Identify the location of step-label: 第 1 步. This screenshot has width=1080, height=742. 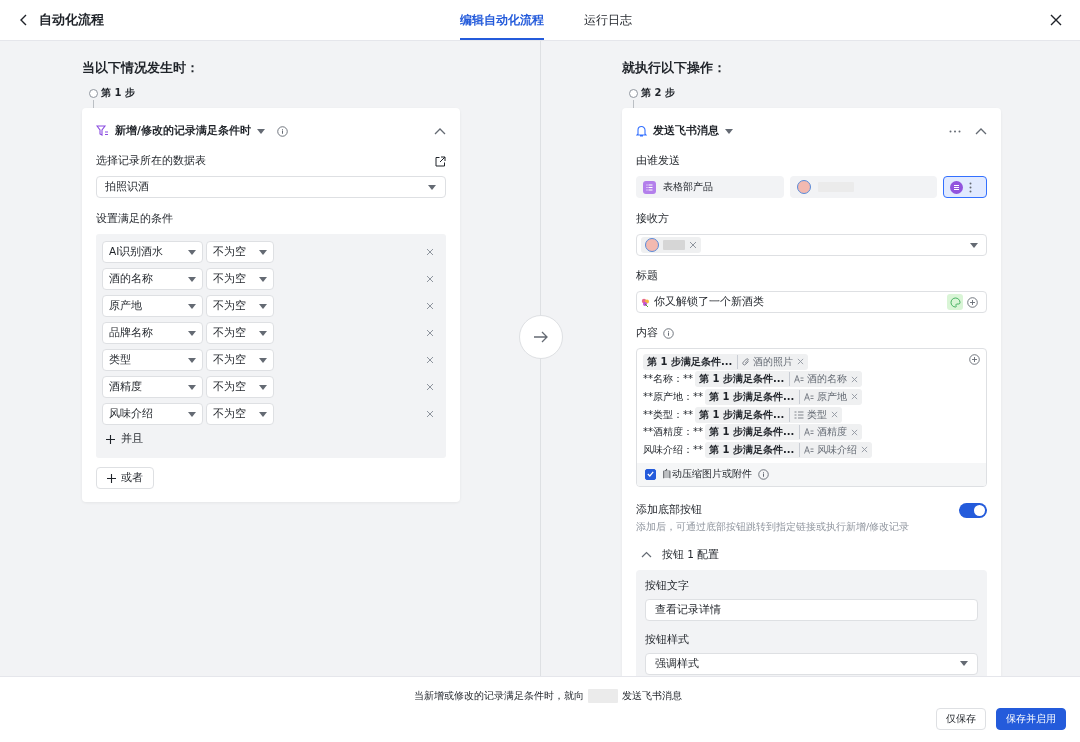
(118, 93).